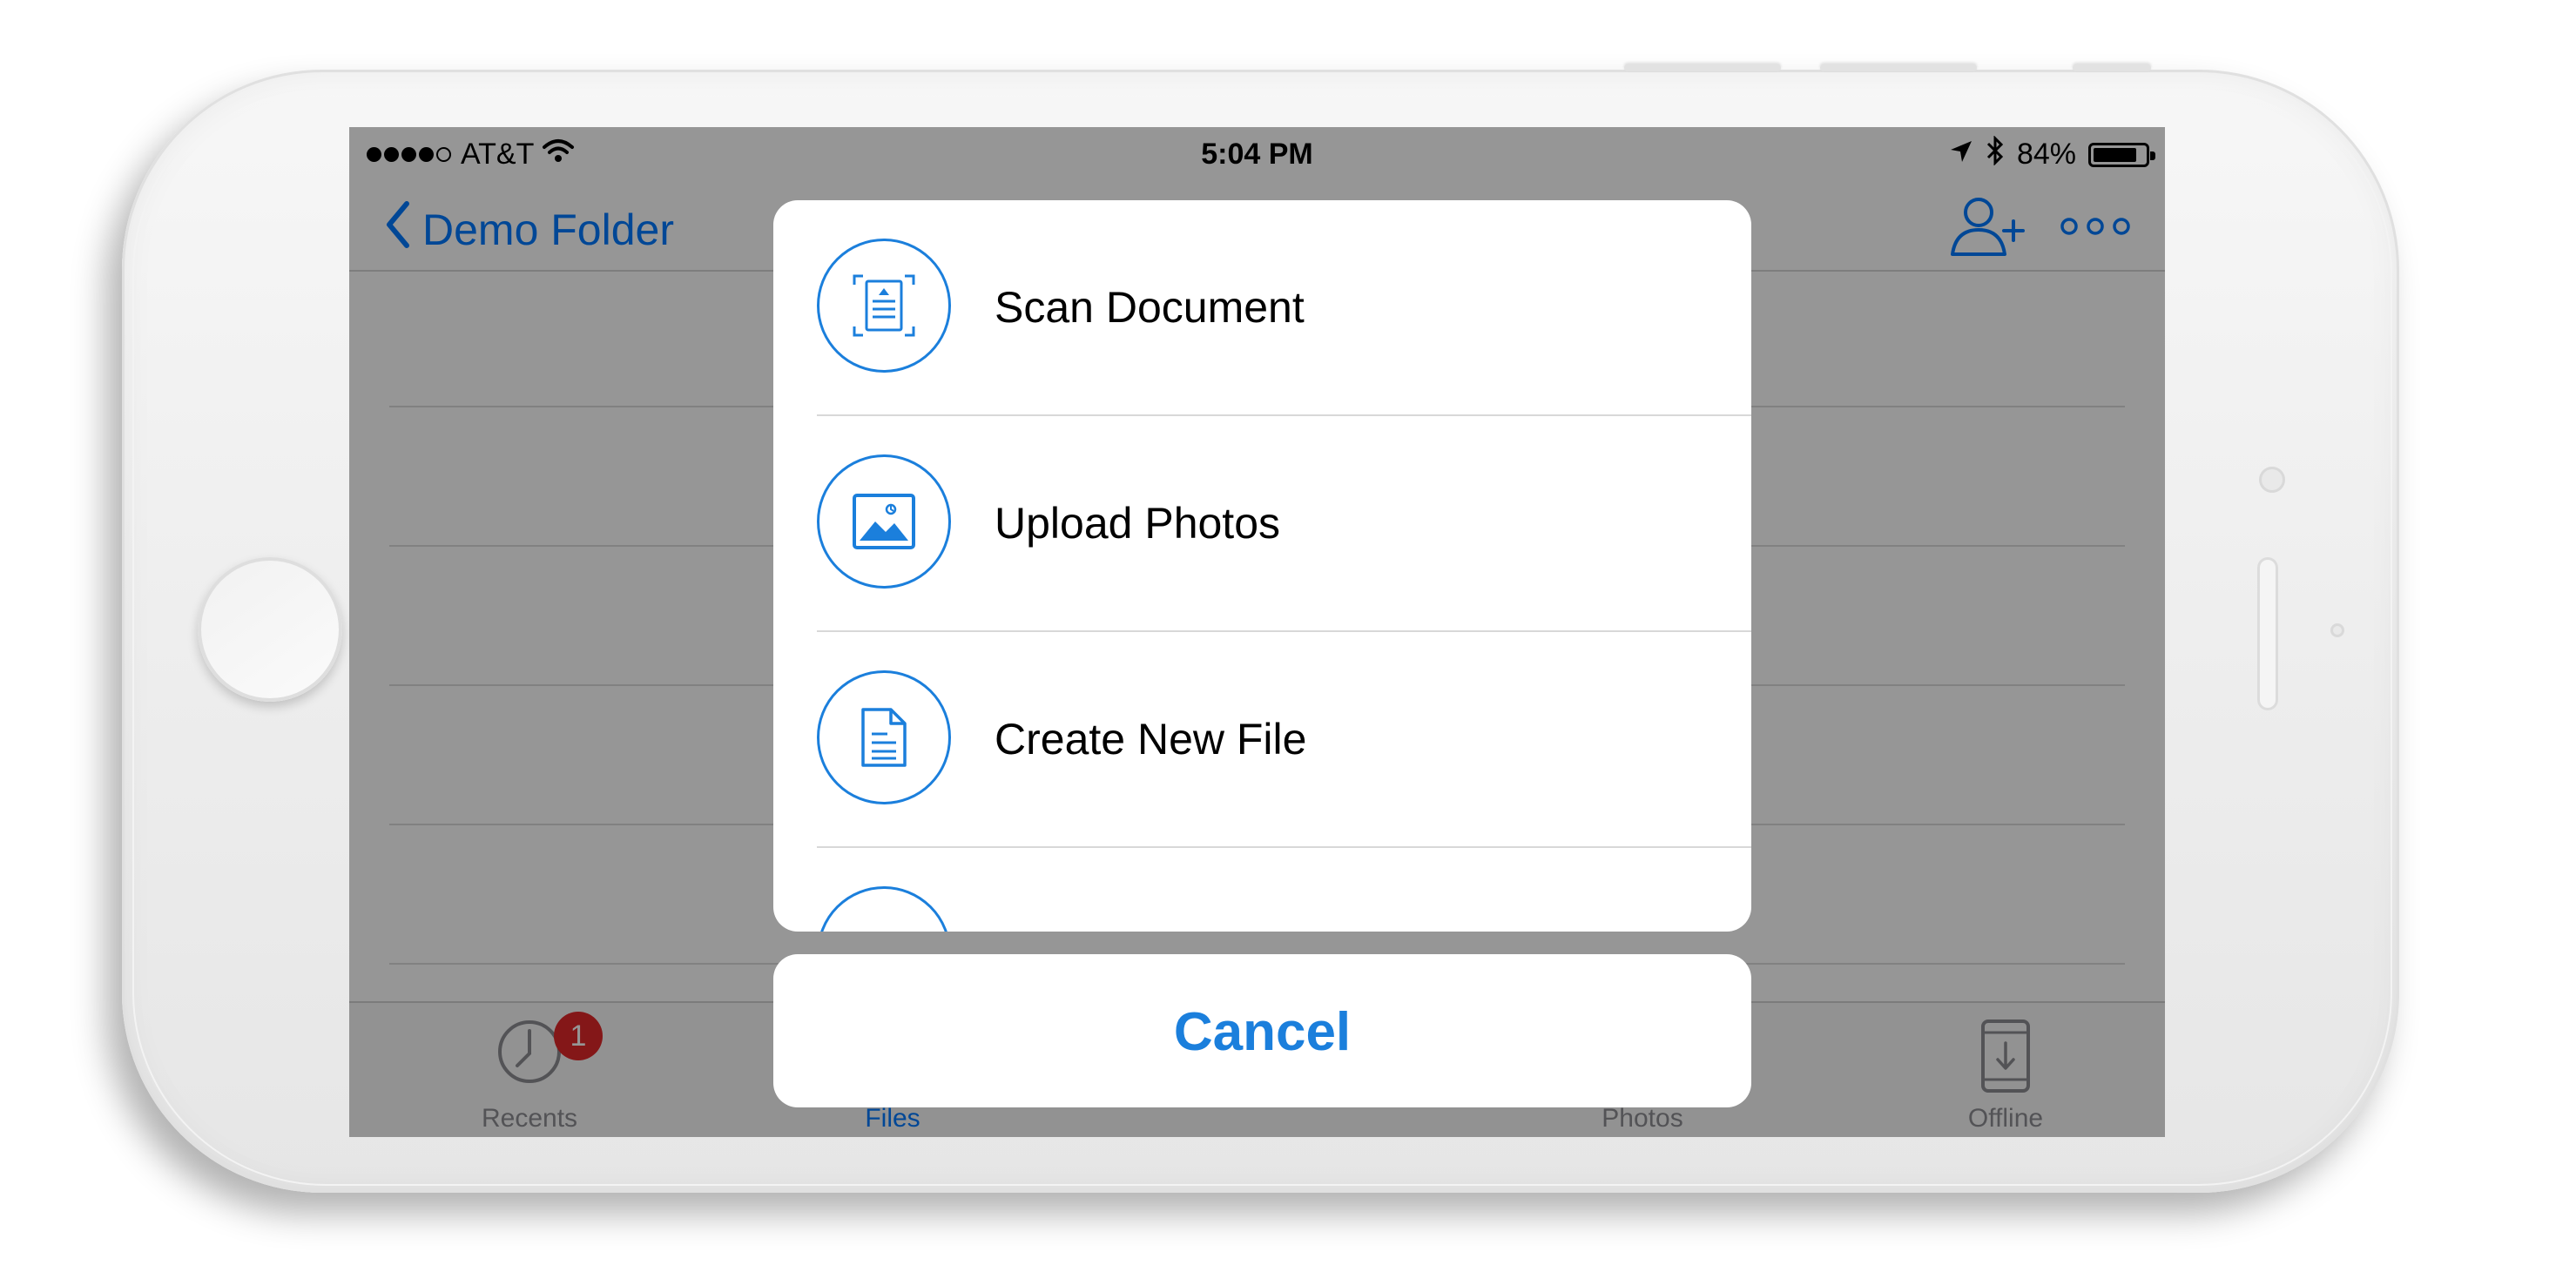  What do you see at coordinates (1138, 524) in the screenshot?
I see `upload-photos-label: Upload Photos` at bounding box center [1138, 524].